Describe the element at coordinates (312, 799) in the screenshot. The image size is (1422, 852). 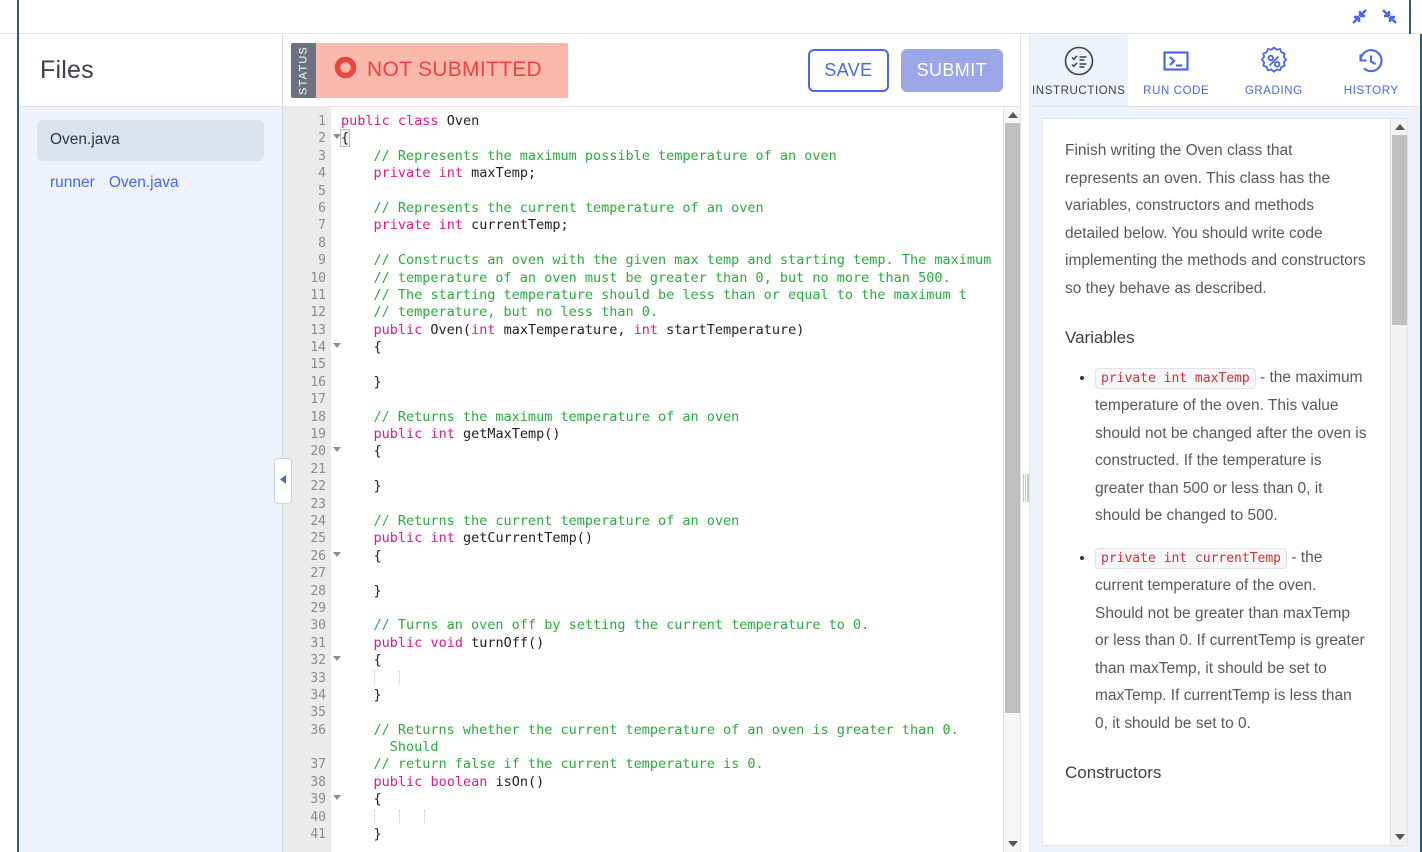
I see `line-number: 39` at that location.